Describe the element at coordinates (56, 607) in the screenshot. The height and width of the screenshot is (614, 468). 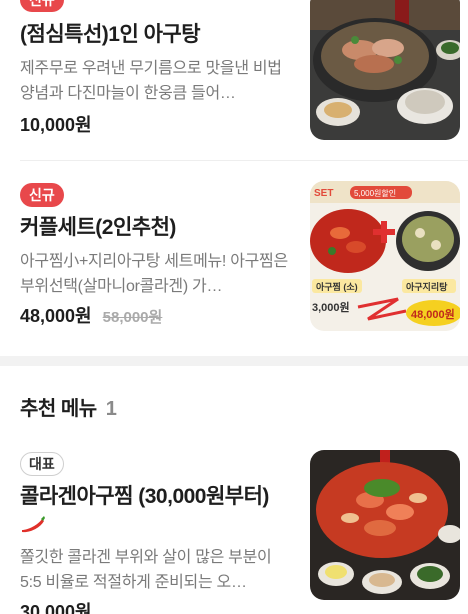
I see `price: 30,000원` at that location.